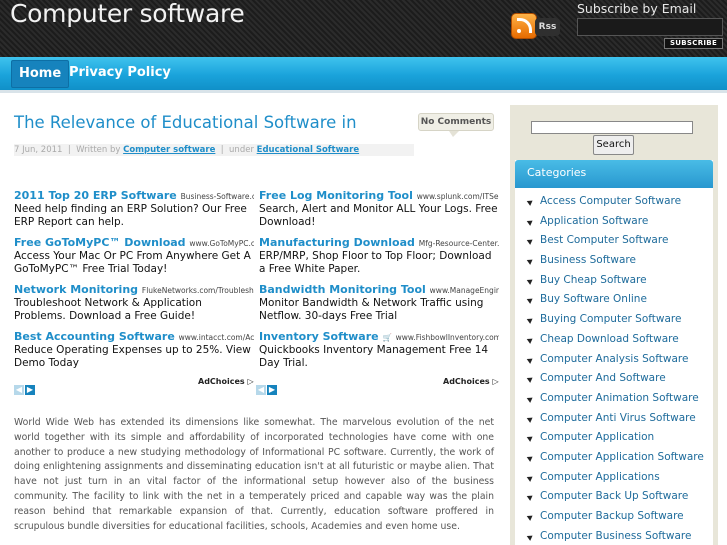 This screenshot has height=545, width=727. I want to click on category-item: Cheap Download Software, so click(620, 340).